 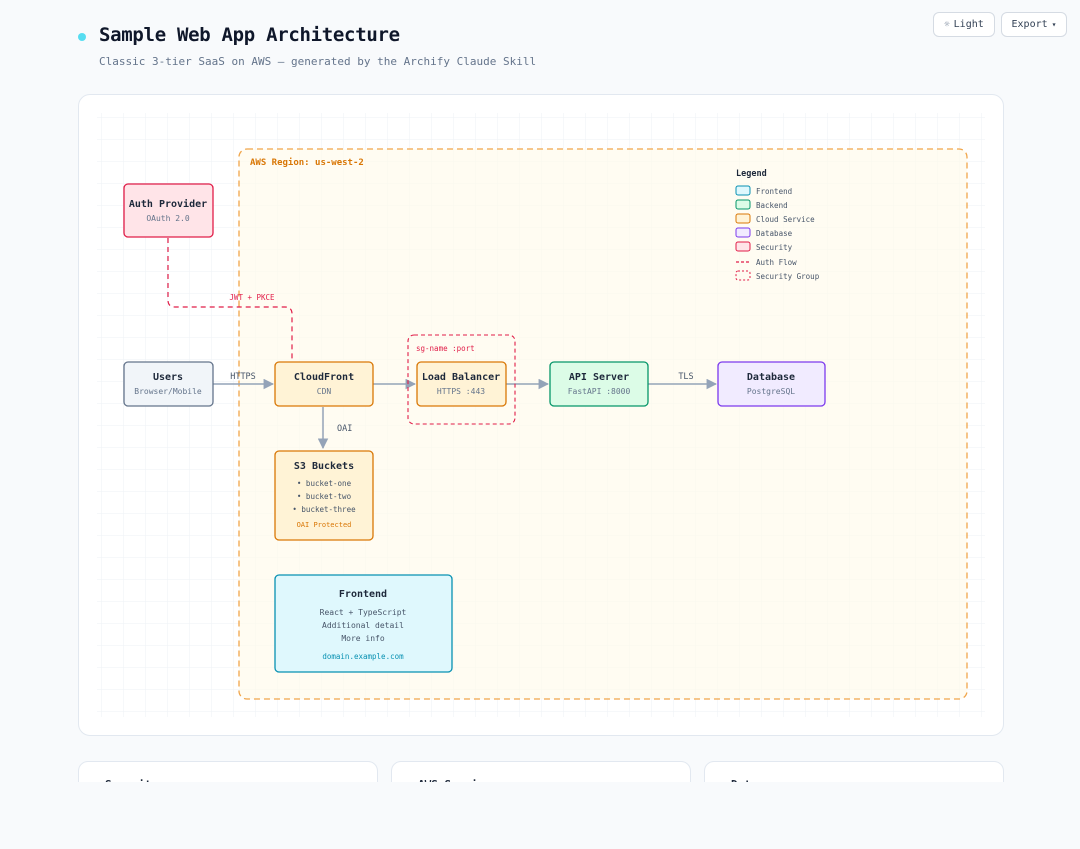 I want to click on cloudfront-title: CloudFront, so click(x=324, y=377).